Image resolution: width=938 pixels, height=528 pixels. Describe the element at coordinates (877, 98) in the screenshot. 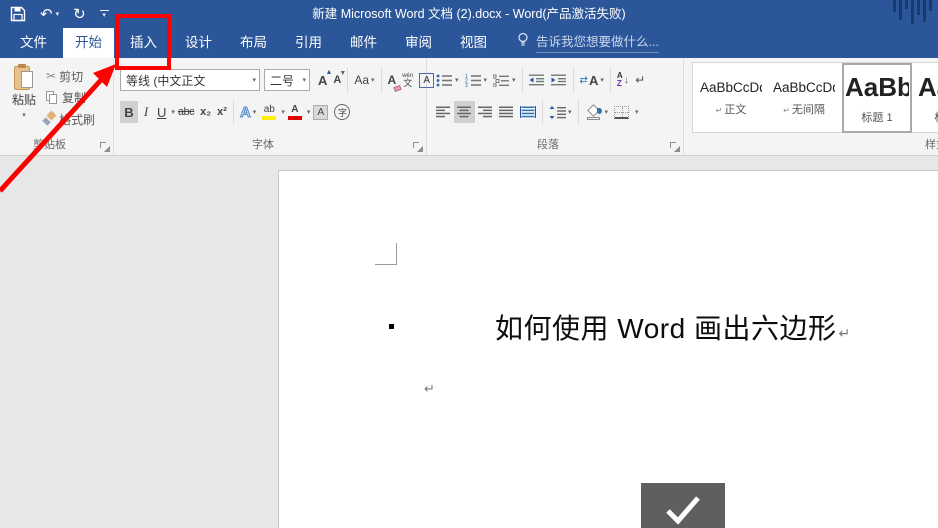

I see `style-heading-1: AaBbC 标题 1` at that location.